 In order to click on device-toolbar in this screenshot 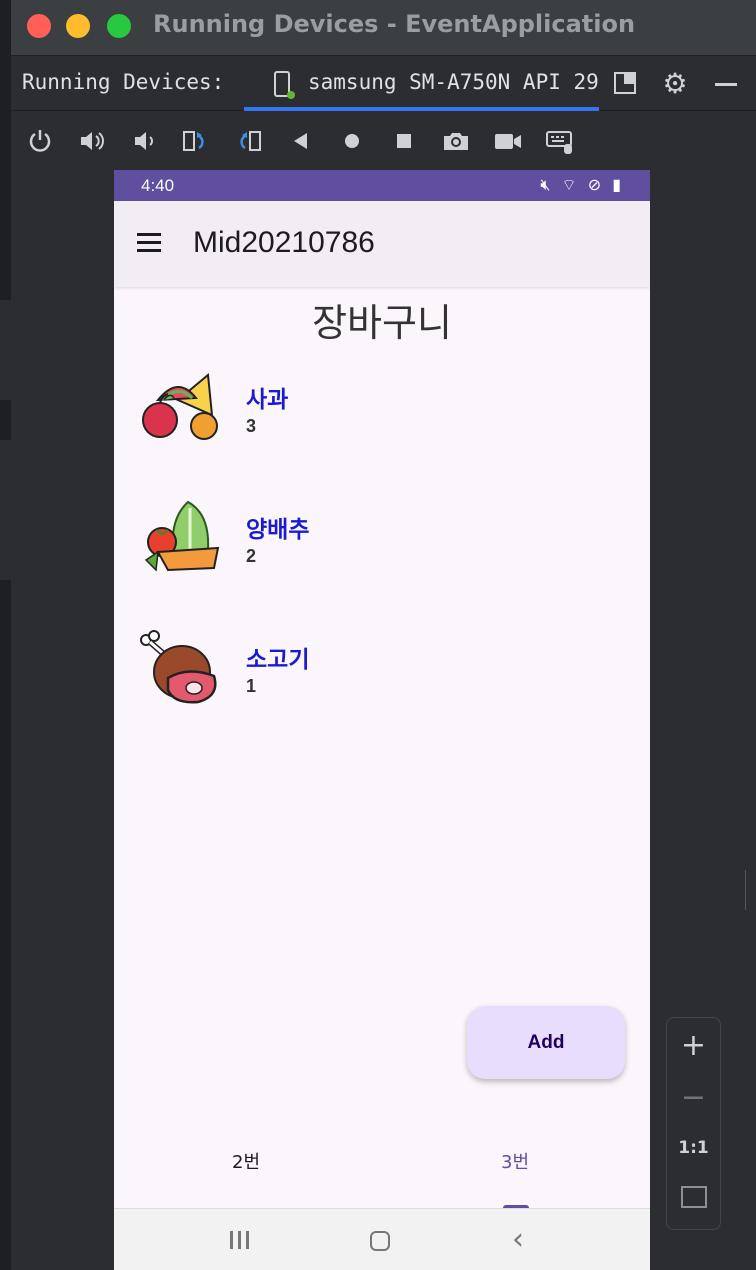, I will do `click(383, 141)`.